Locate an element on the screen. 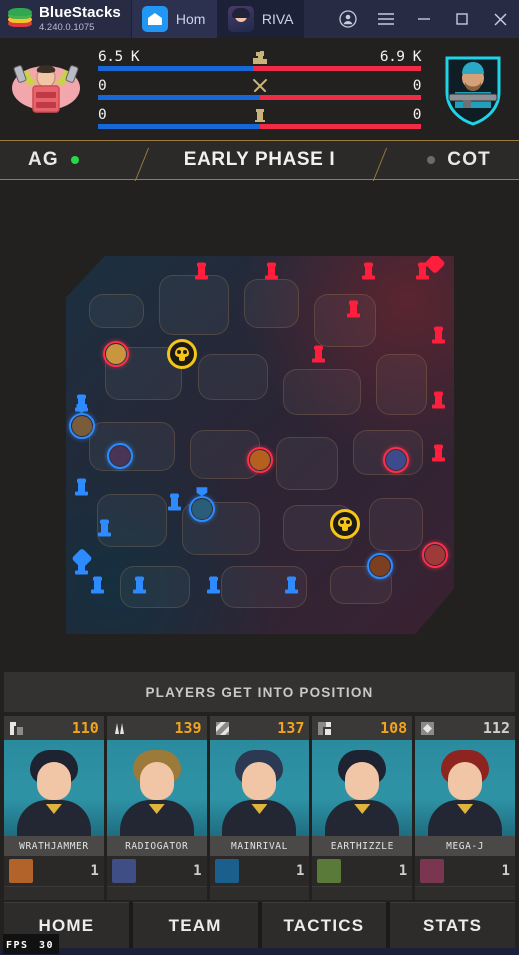 The width and height of the screenshot is (519, 955). left-team-tag: AG is located at coordinates (43, 159).